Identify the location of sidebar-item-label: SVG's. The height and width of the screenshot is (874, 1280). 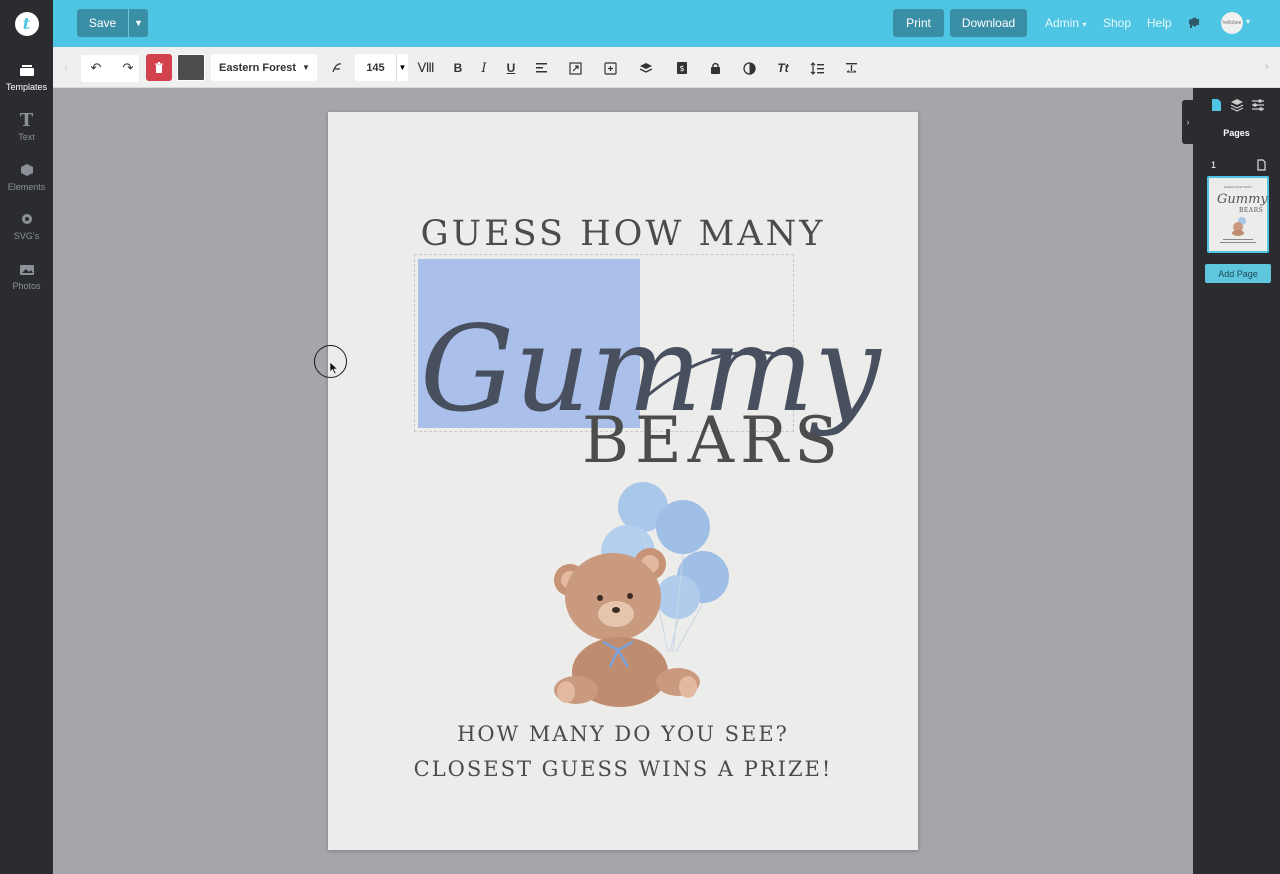
(26, 236).